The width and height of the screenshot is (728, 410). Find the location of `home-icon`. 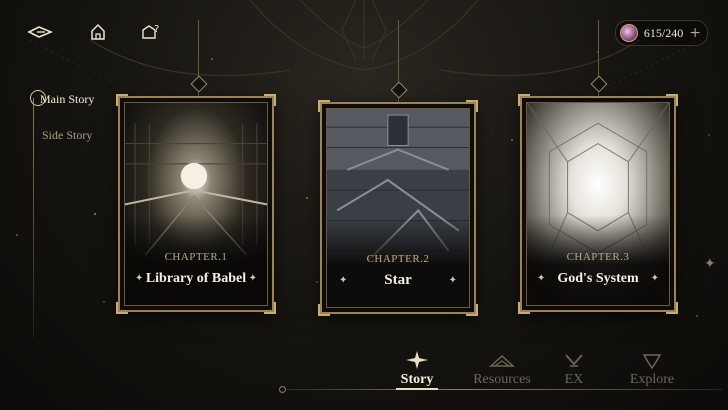

home-icon is located at coordinates (98, 31).